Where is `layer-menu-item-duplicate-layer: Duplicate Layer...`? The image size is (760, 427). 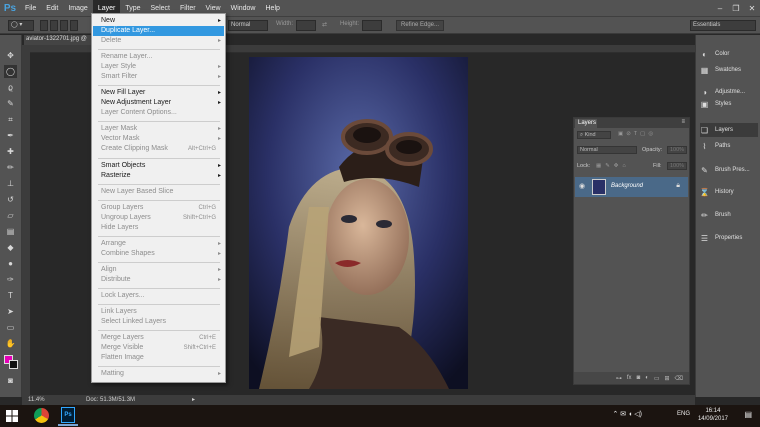 layer-menu-item-duplicate-layer: Duplicate Layer... is located at coordinates (158, 31).